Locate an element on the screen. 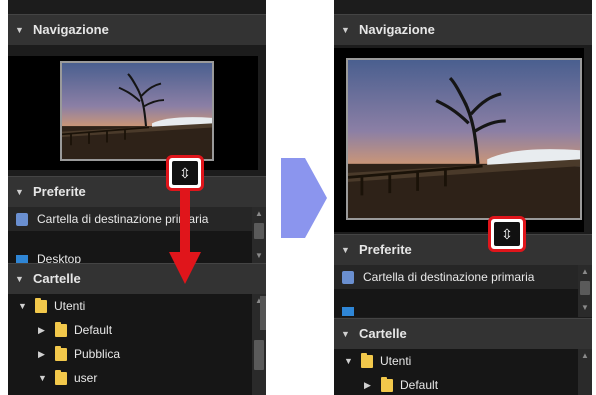 This screenshot has width=596, height=395. folders-tree: ▼ Utenti ▶ Default ▲ is located at coordinates (463, 372).